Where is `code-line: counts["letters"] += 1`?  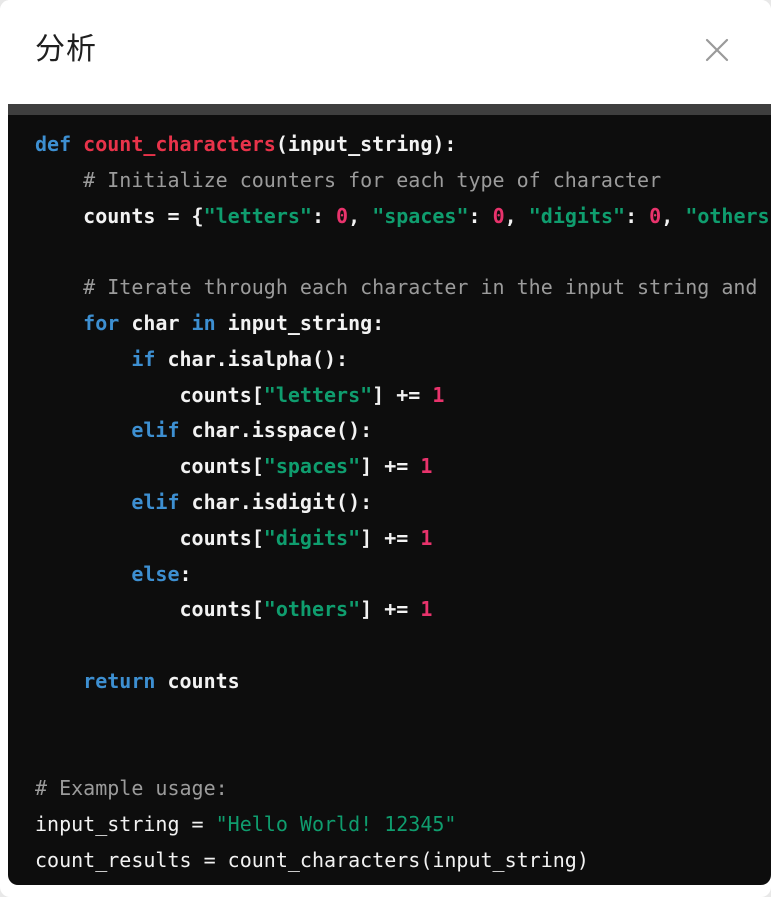
code-line: counts["letters"] += 1 is located at coordinates (403, 396).